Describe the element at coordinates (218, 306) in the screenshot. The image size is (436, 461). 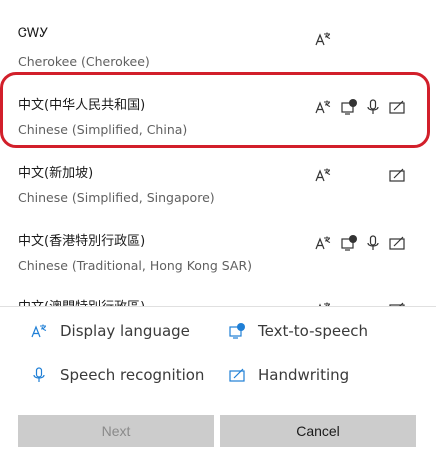
I see `divider` at that location.